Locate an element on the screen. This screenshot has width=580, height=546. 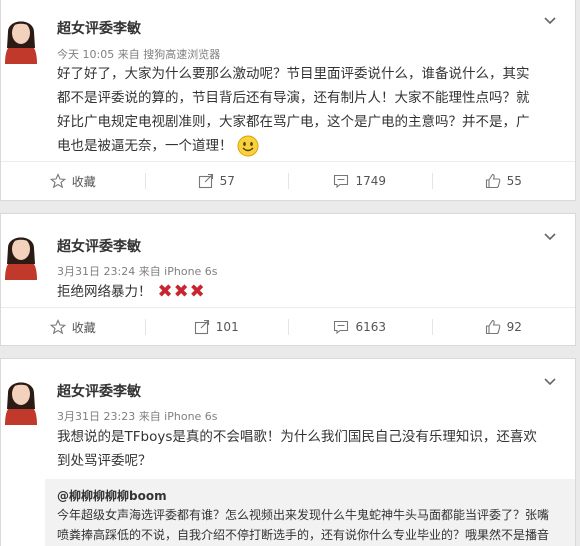
forward-count: 101 is located at coordinates (227, 327).